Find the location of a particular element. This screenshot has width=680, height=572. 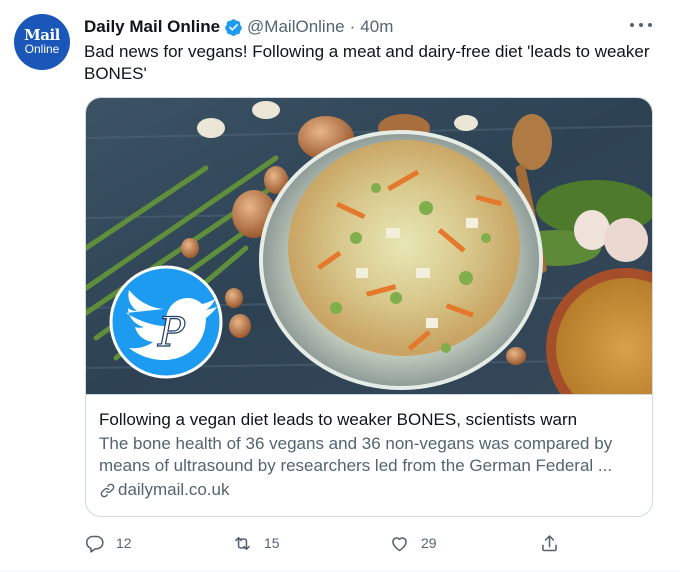

more-options-icon is located at coordinates (641, 25).